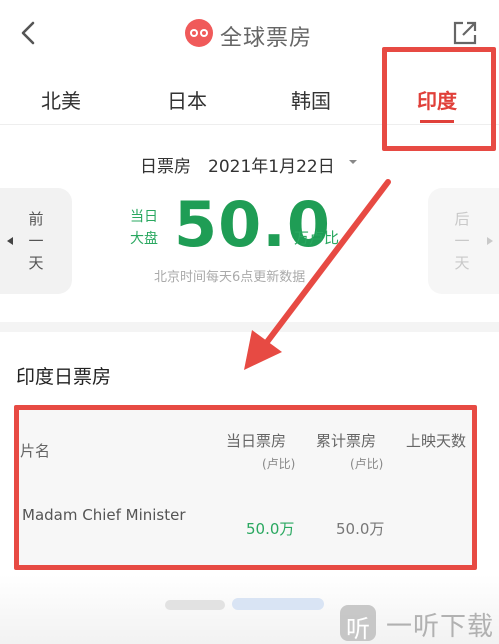 The width and height of the screenshot is (499, 644). I want to click on annotation-box-tab, so click(439, 99).